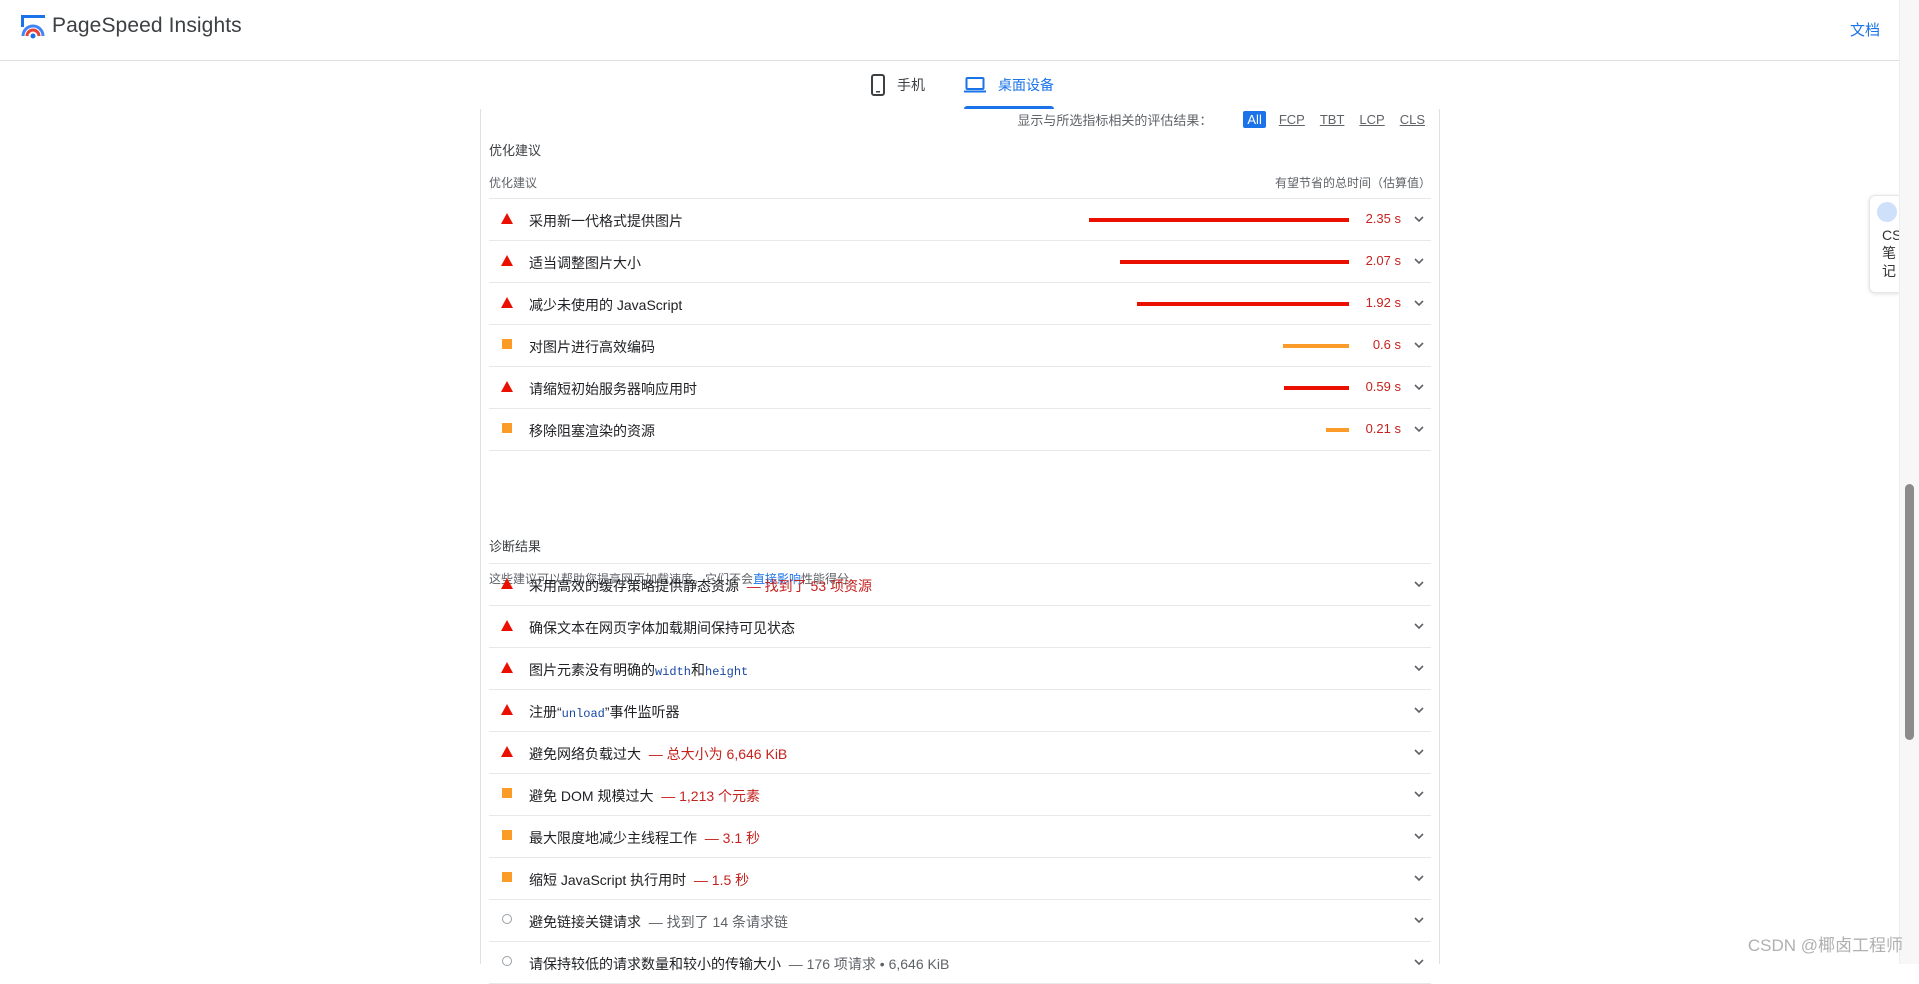 The height and width of the screenshot is (984, 1919). What do you see at coordinates (1909, 612) in the screenshot?
I see `scrollbar-thumb` at bounding box center [1909, 612].